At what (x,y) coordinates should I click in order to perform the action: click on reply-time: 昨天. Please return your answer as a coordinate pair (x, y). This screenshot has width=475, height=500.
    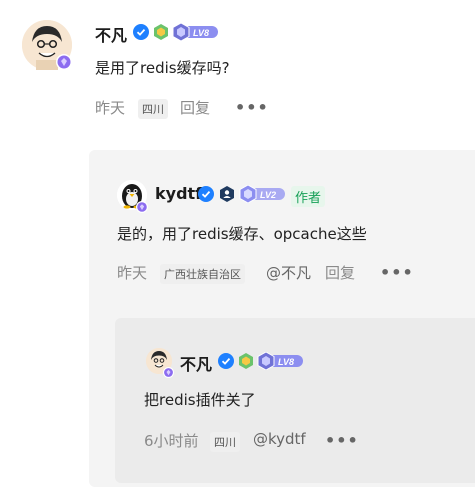
    Looking at the image, I should click on (132, 273).